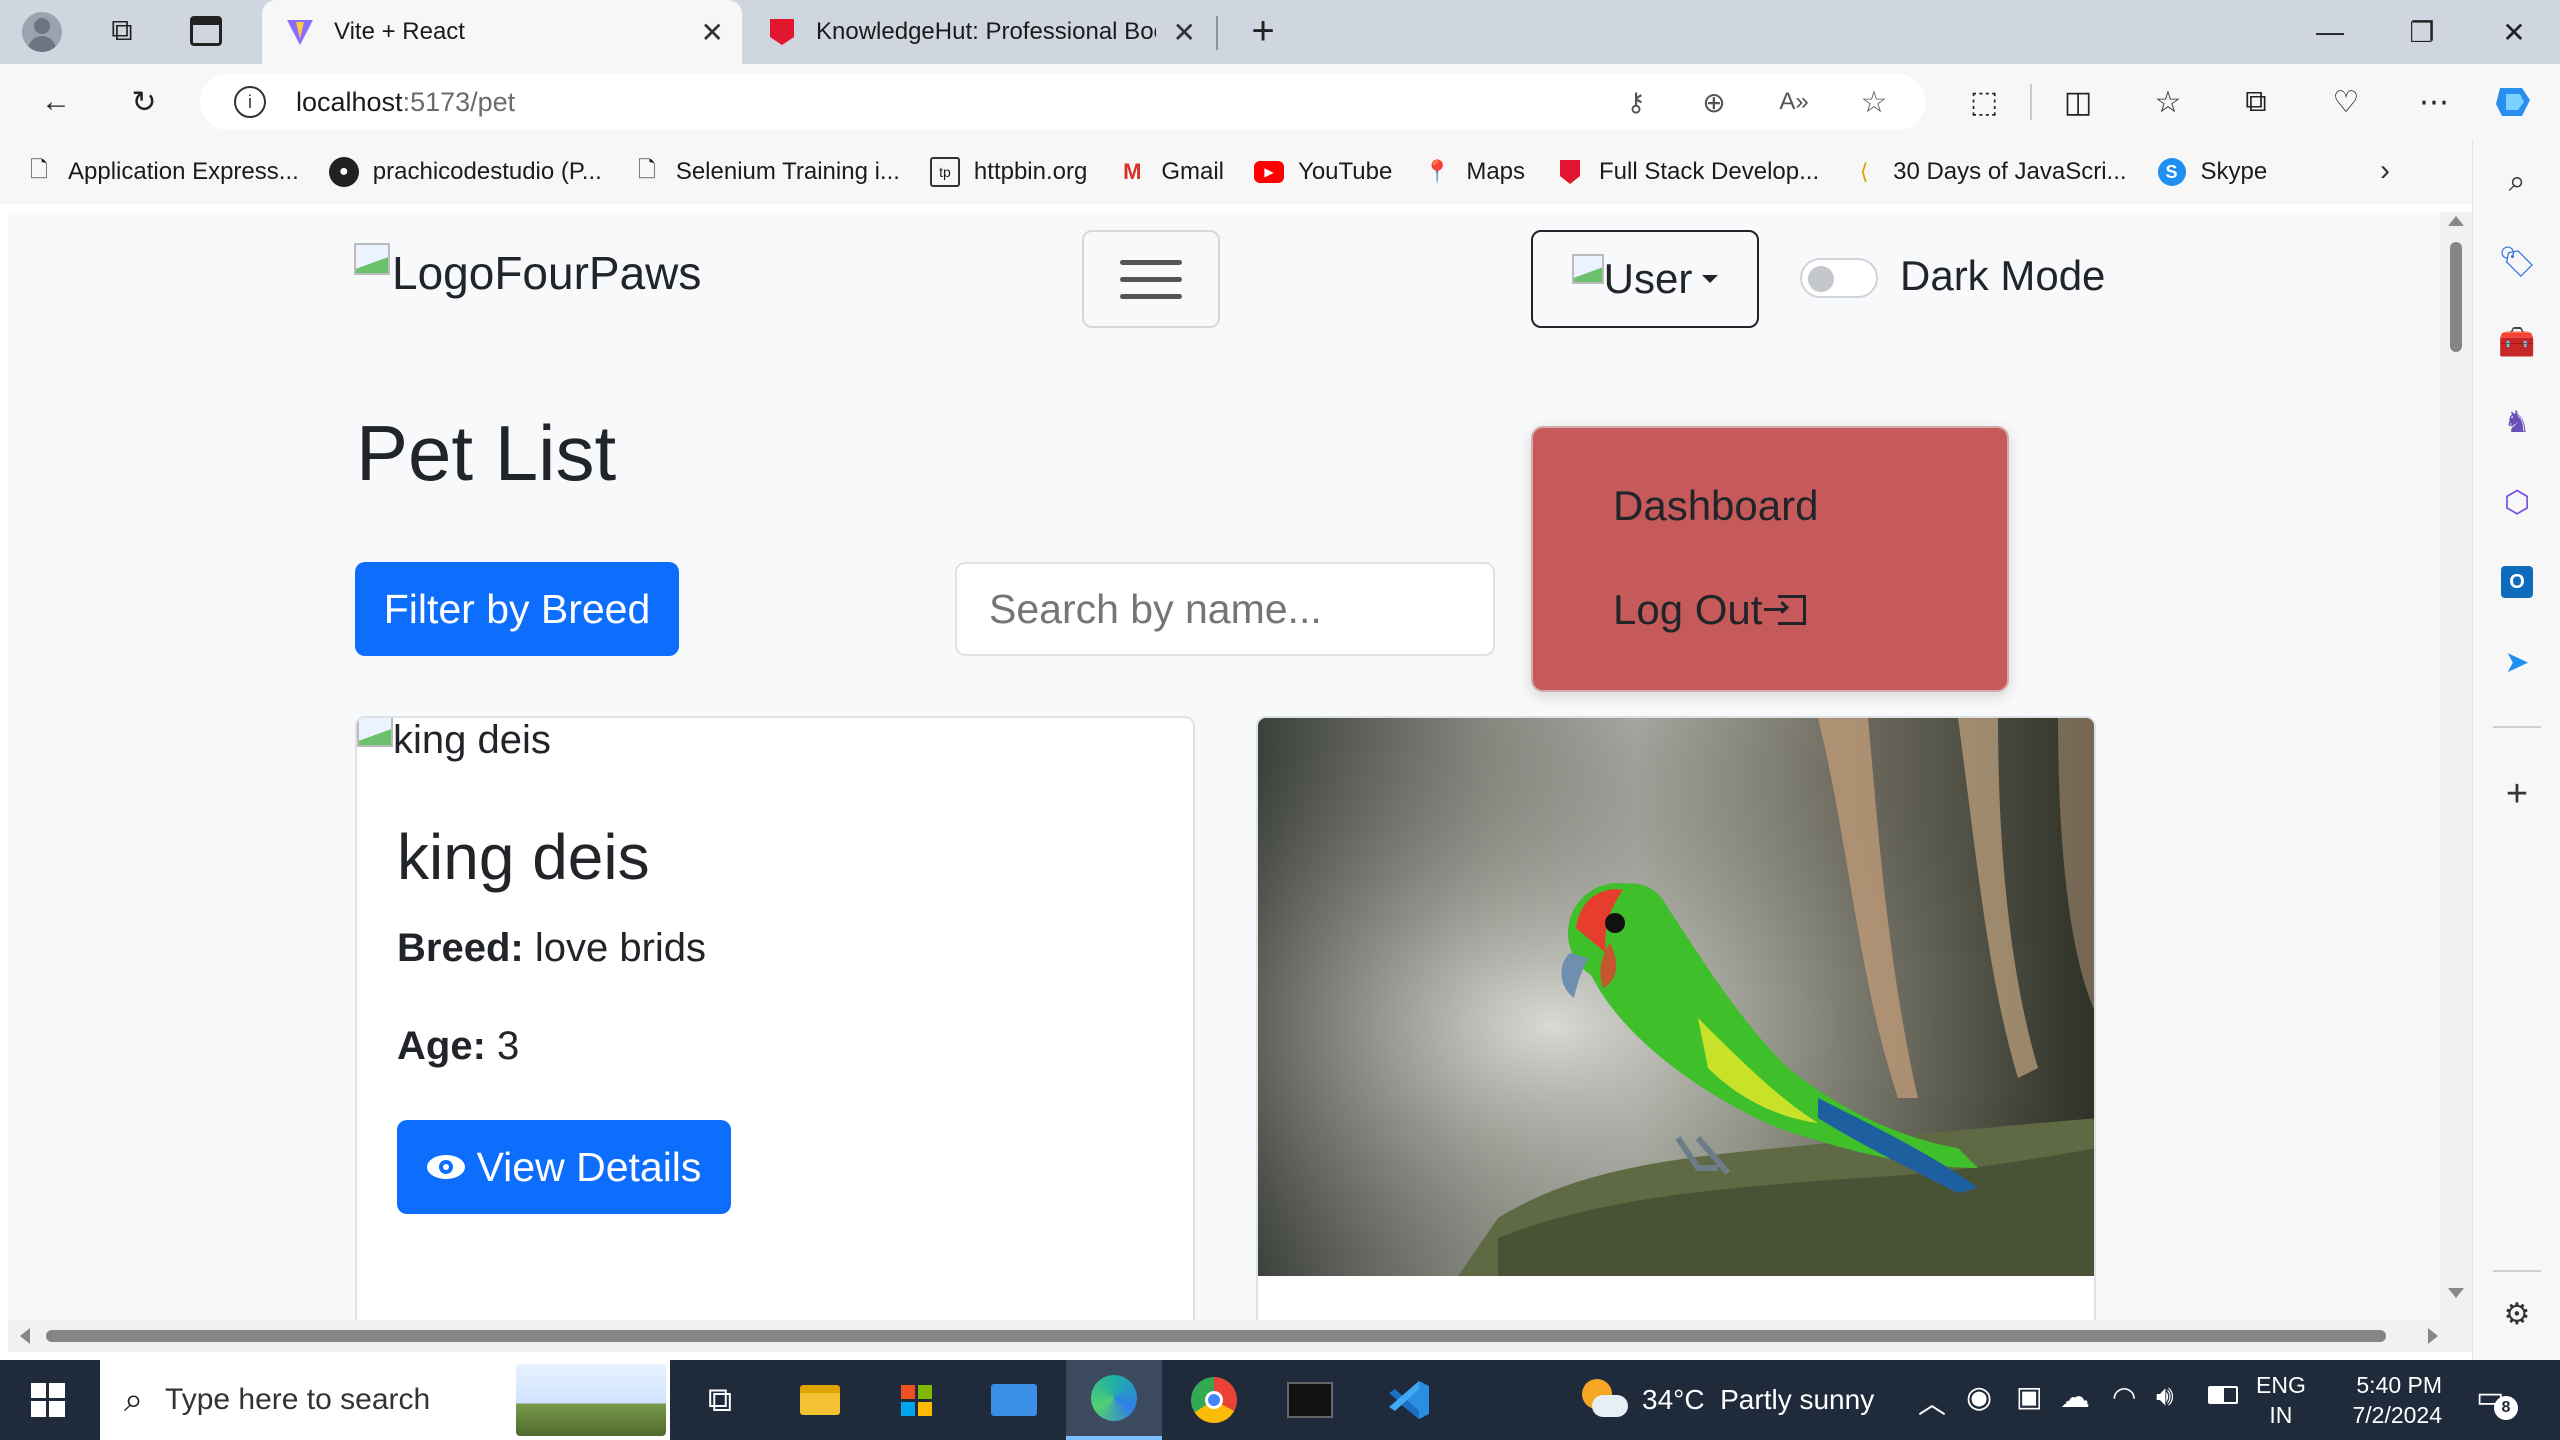 This screenshot has width=2560, height=1440. I want to click on more-bookmarks-icon: ›, so click(2385, 171).